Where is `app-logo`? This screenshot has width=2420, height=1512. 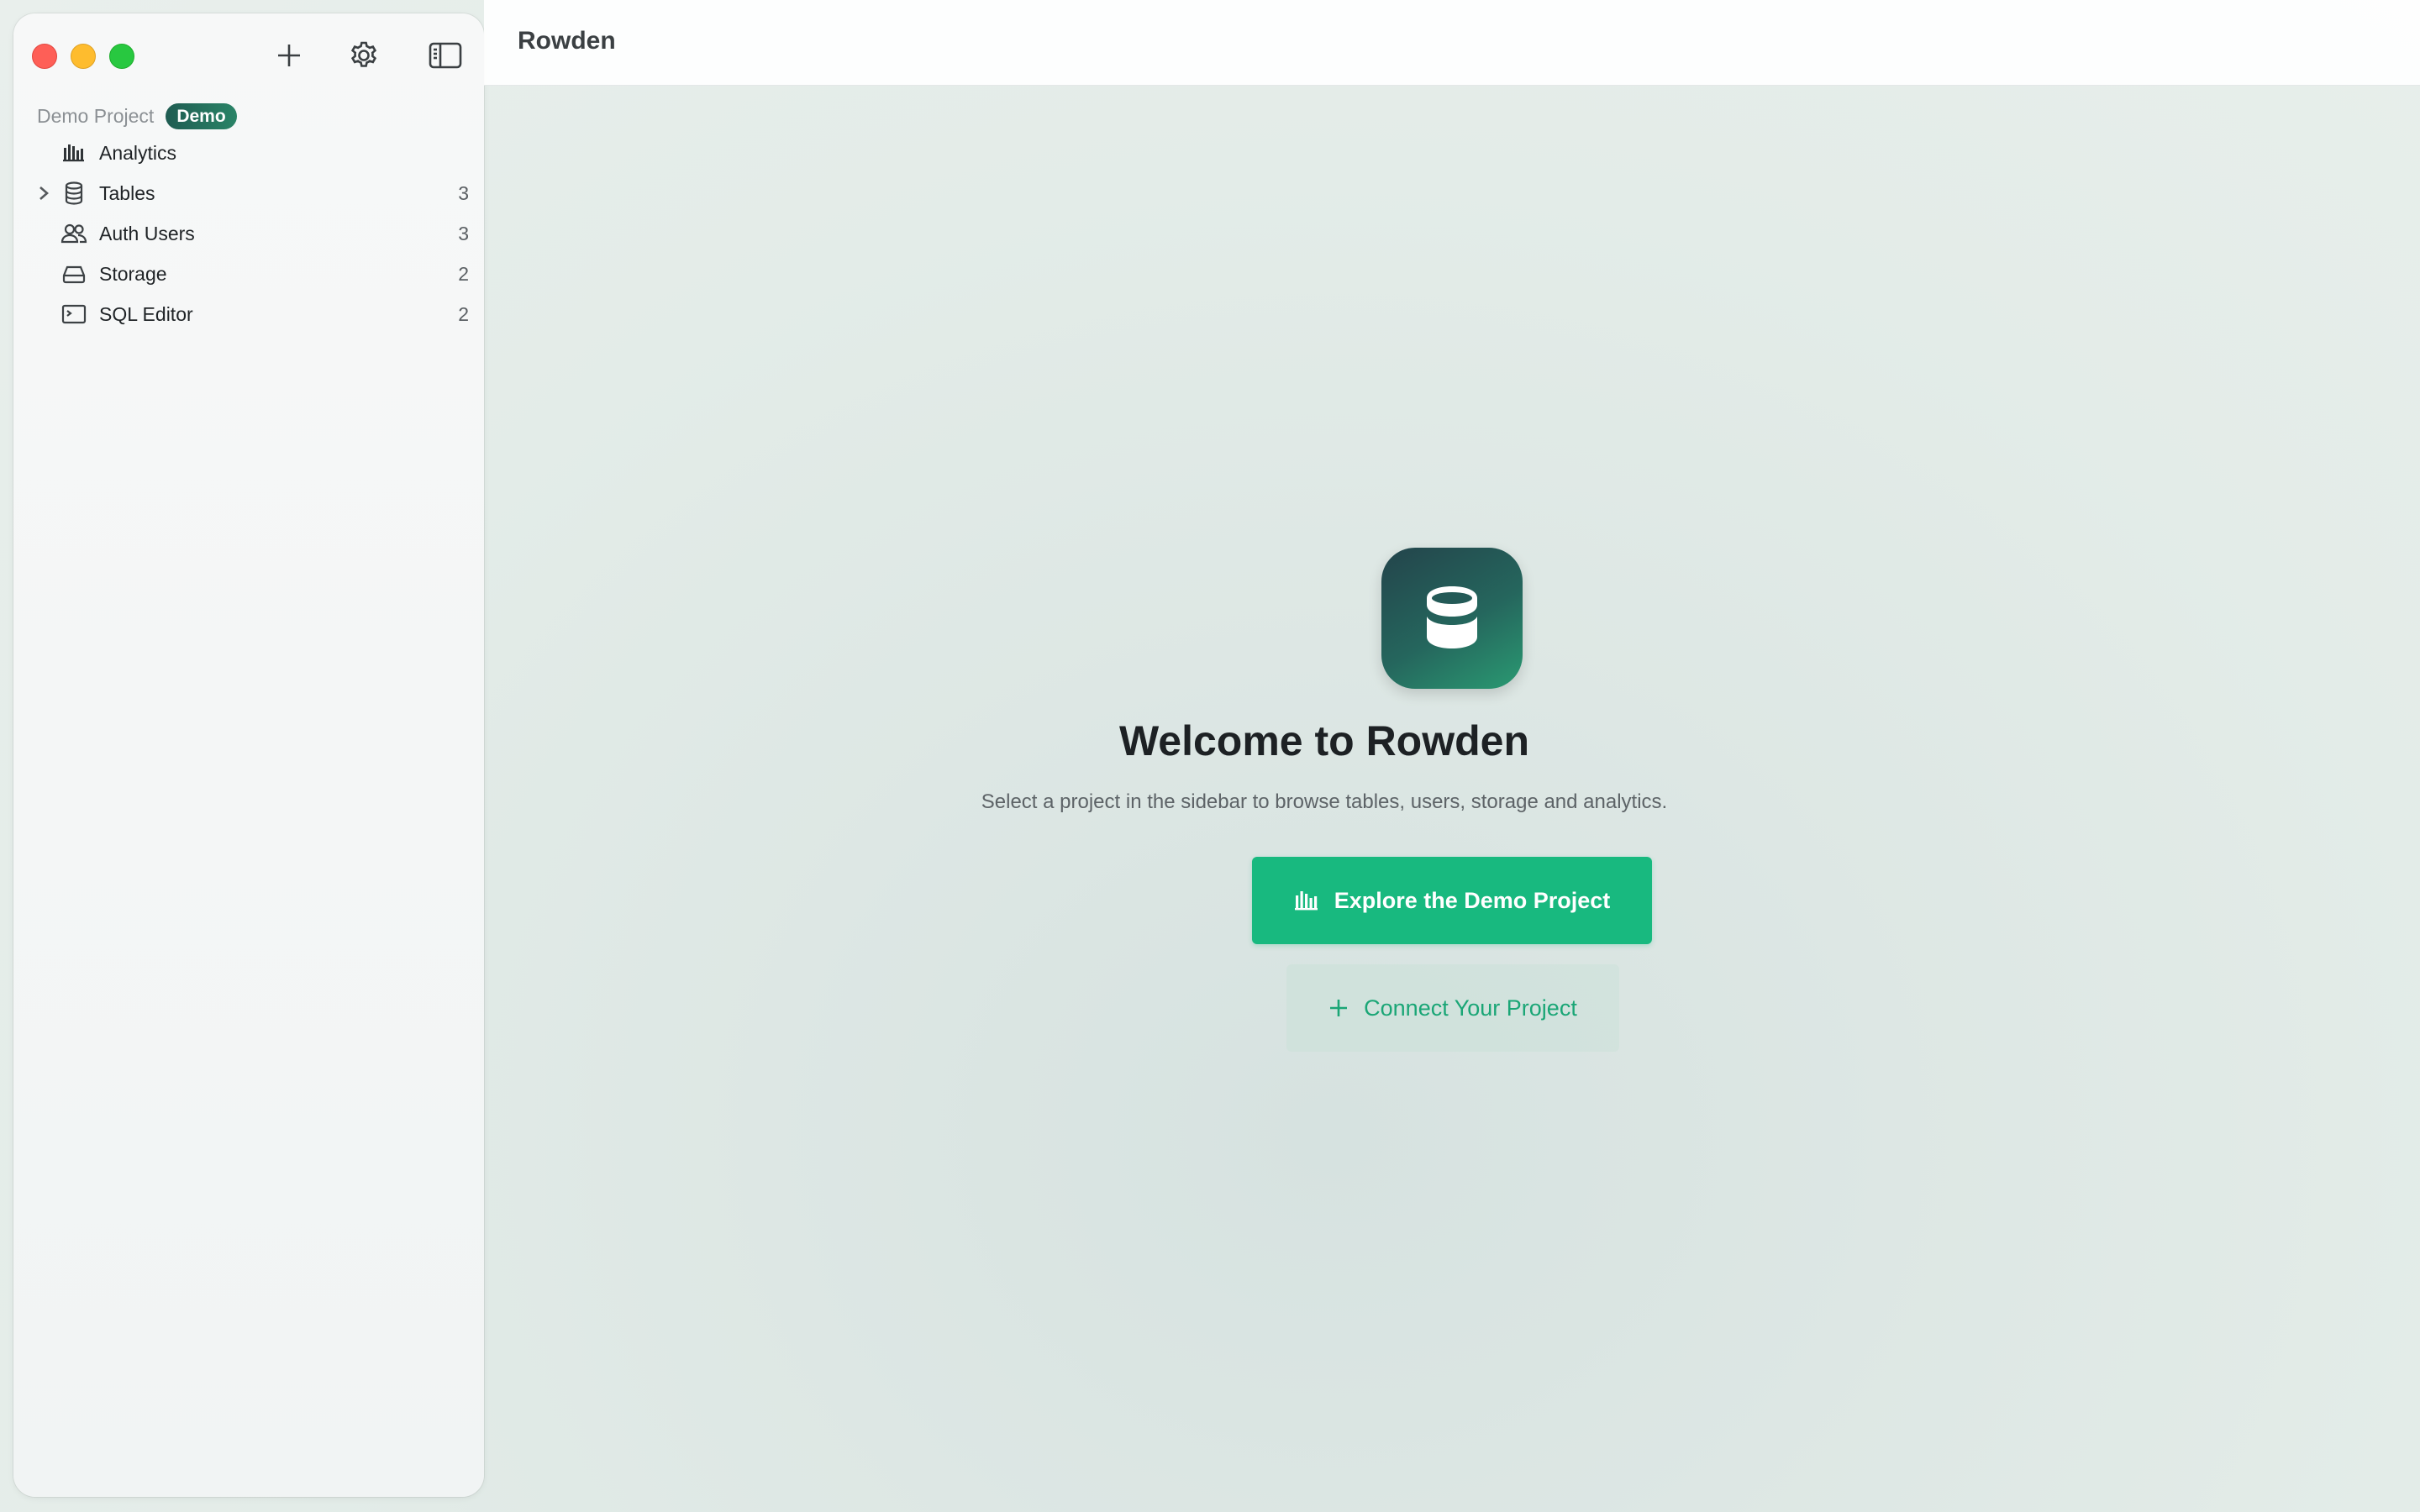
app-logo is located at coordinates (1452, 618).